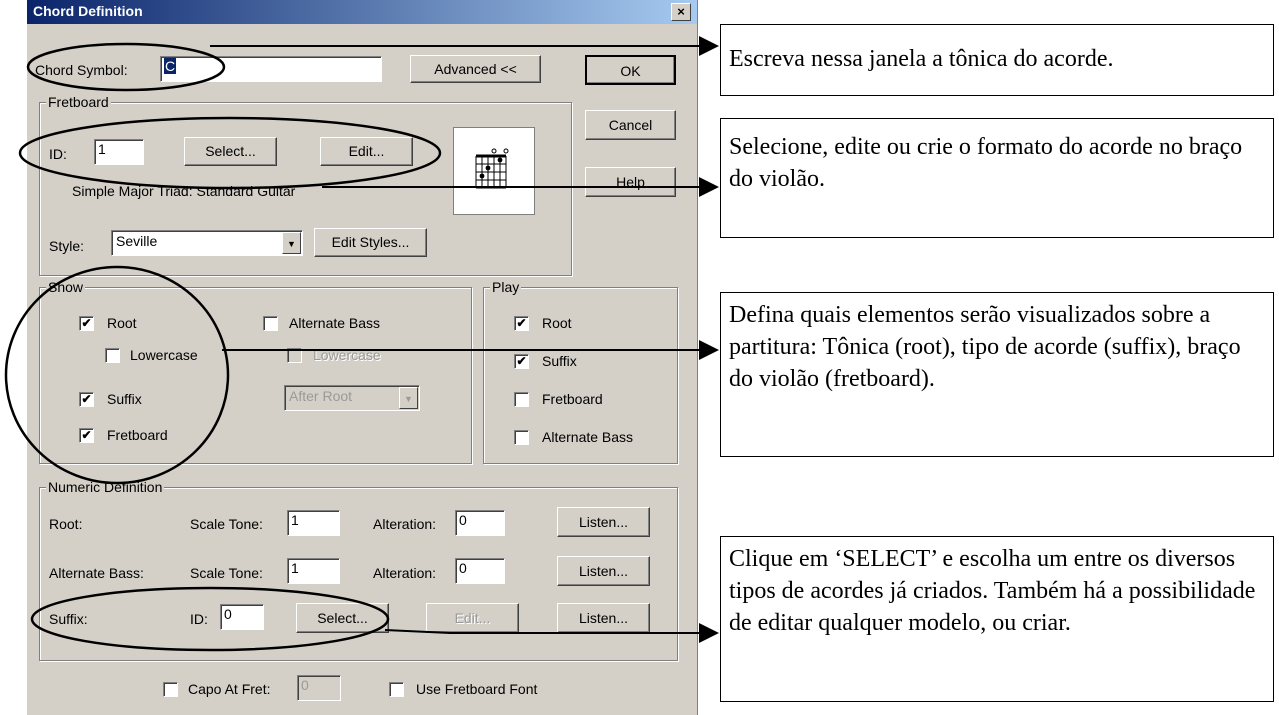 This screenshot has width=1279, height=715. What do you see at coordinates (126, 67) in the screenshot?
I see `highlight-ellipse-chord-symbol` at bounding box center [126, 67].